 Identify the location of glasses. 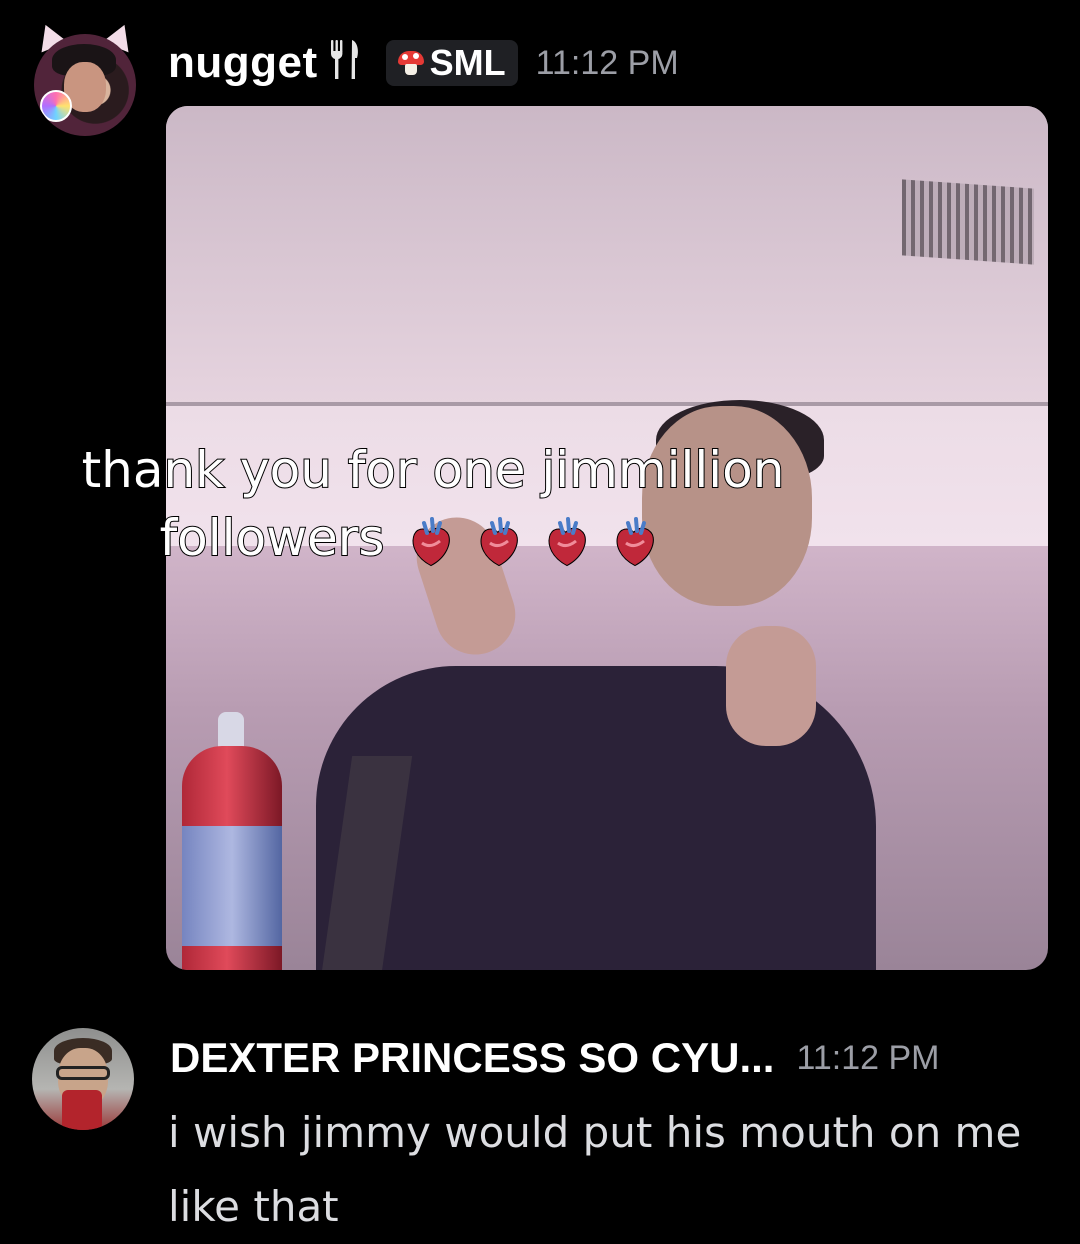
(83, 1073).